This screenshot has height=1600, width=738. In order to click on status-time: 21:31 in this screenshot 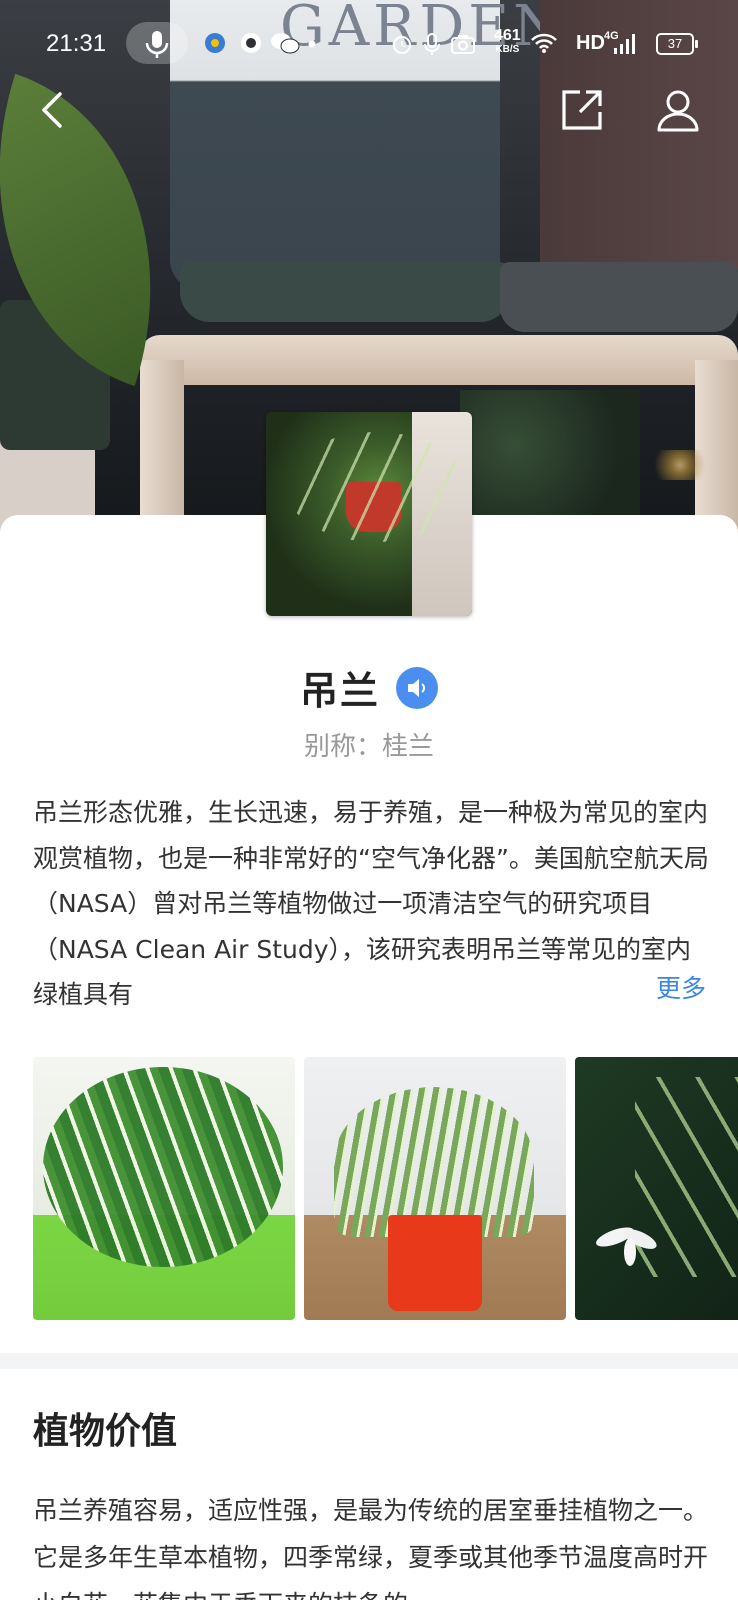, I will do `click(76, 43)`.